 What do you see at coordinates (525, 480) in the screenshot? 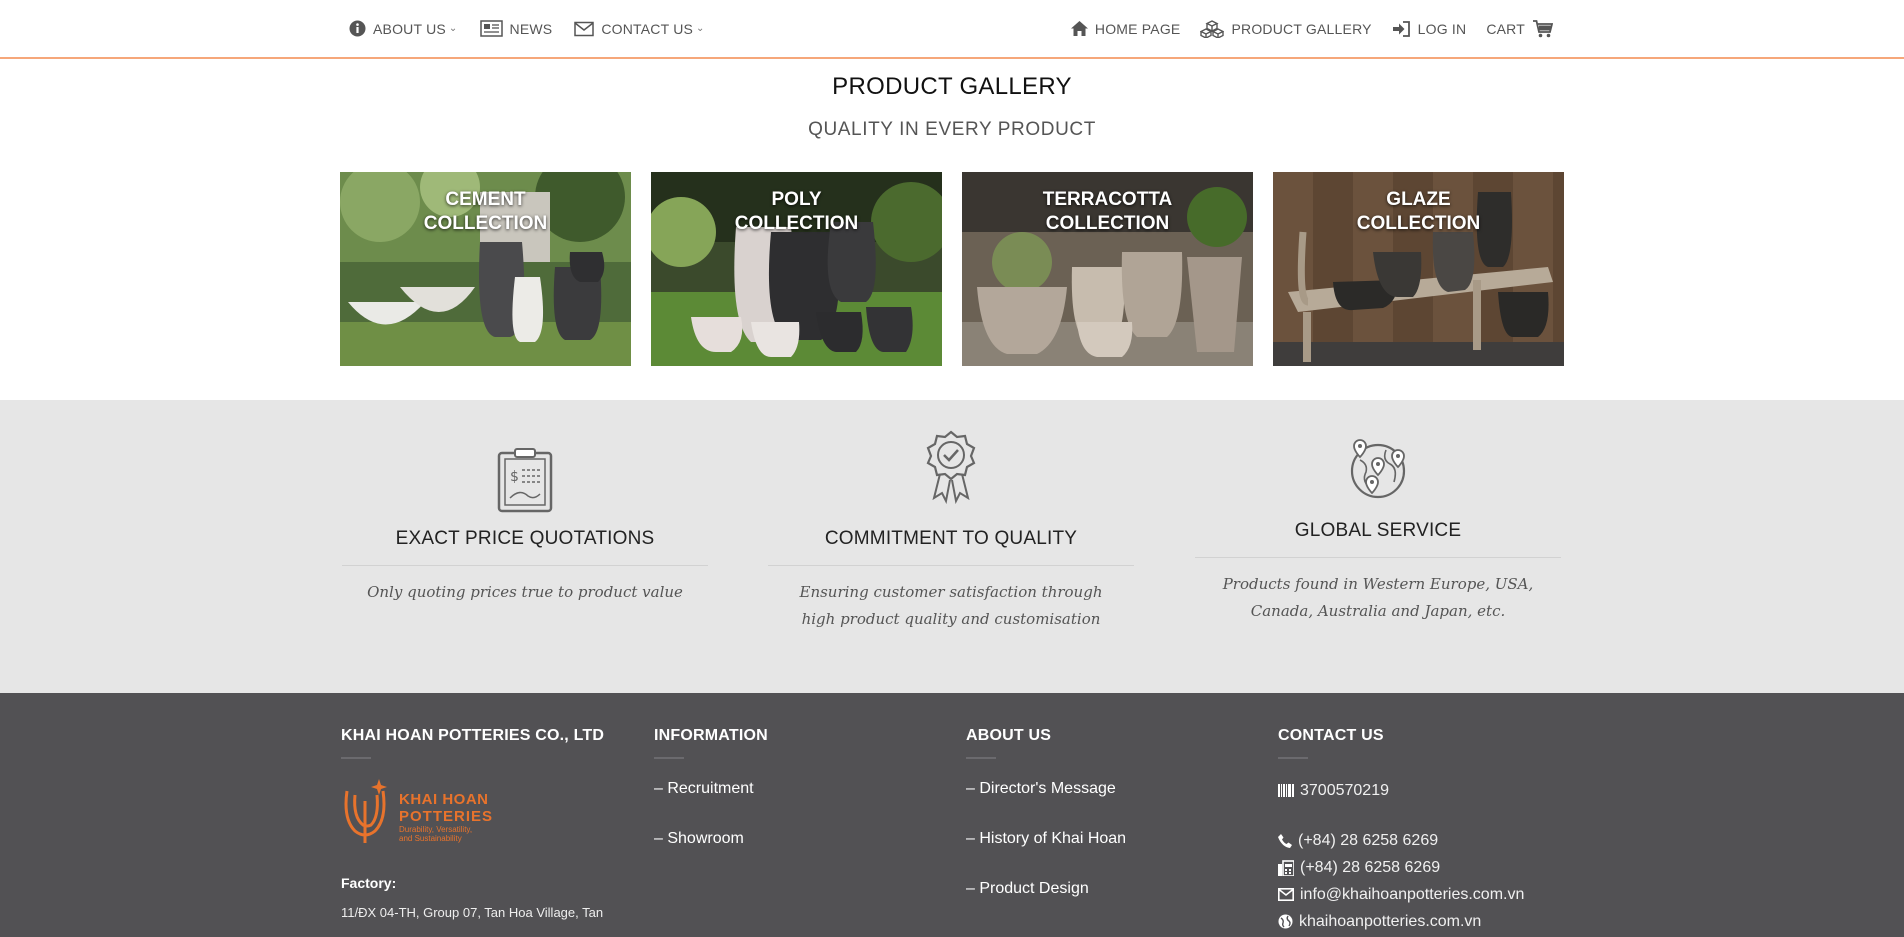
I see `clipboard-price-icon: $` at bounding box center [525, 480].